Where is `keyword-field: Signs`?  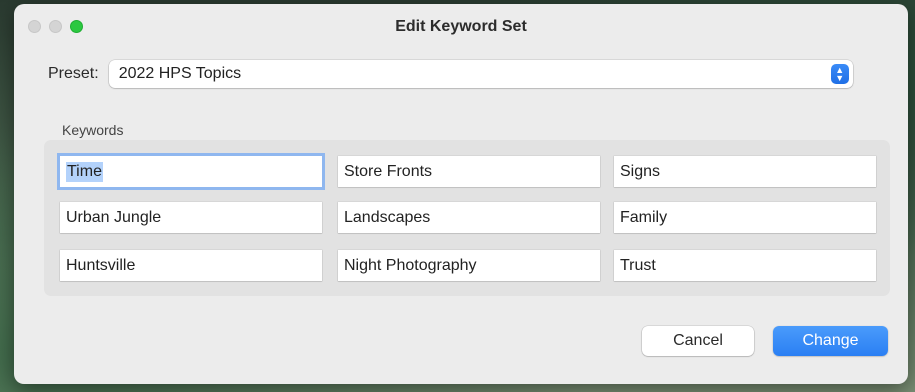 keyword-field: Signs is located at coordinates (745, 171).